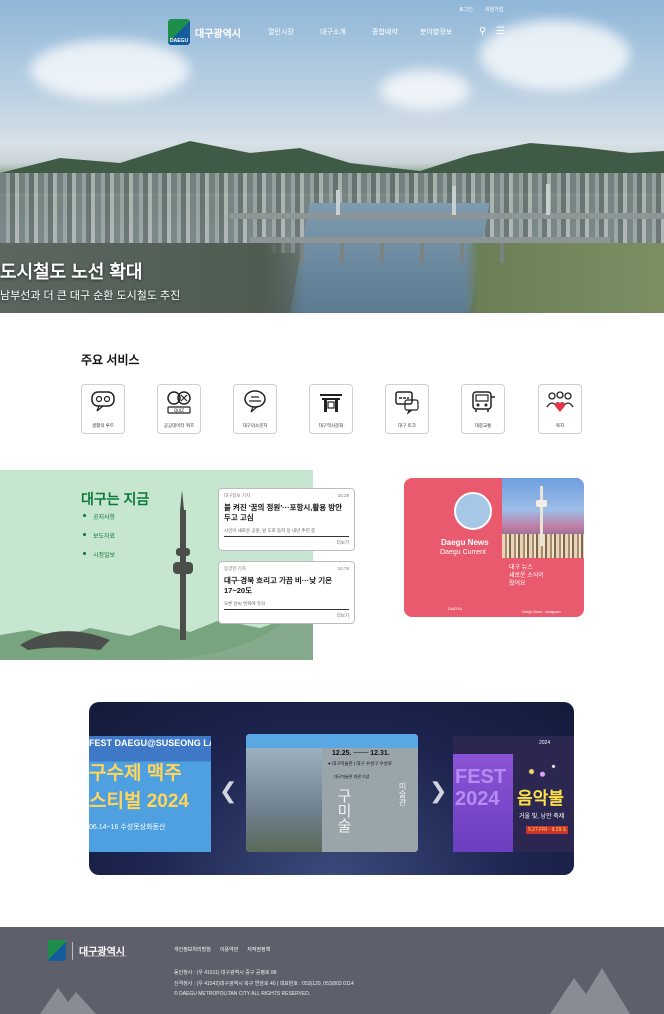 Image resolution: width=664 pixels, height=1014 pixels. Describe the element at coordinates (218, 34) in the screenshot. I see `logo-text: 대구광역시` at that location.